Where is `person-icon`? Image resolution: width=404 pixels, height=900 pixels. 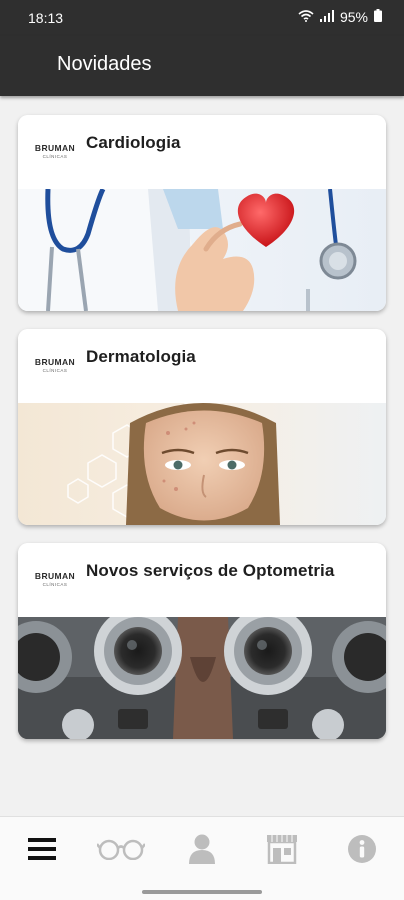
person-icon is located at coordinates (202, 851).